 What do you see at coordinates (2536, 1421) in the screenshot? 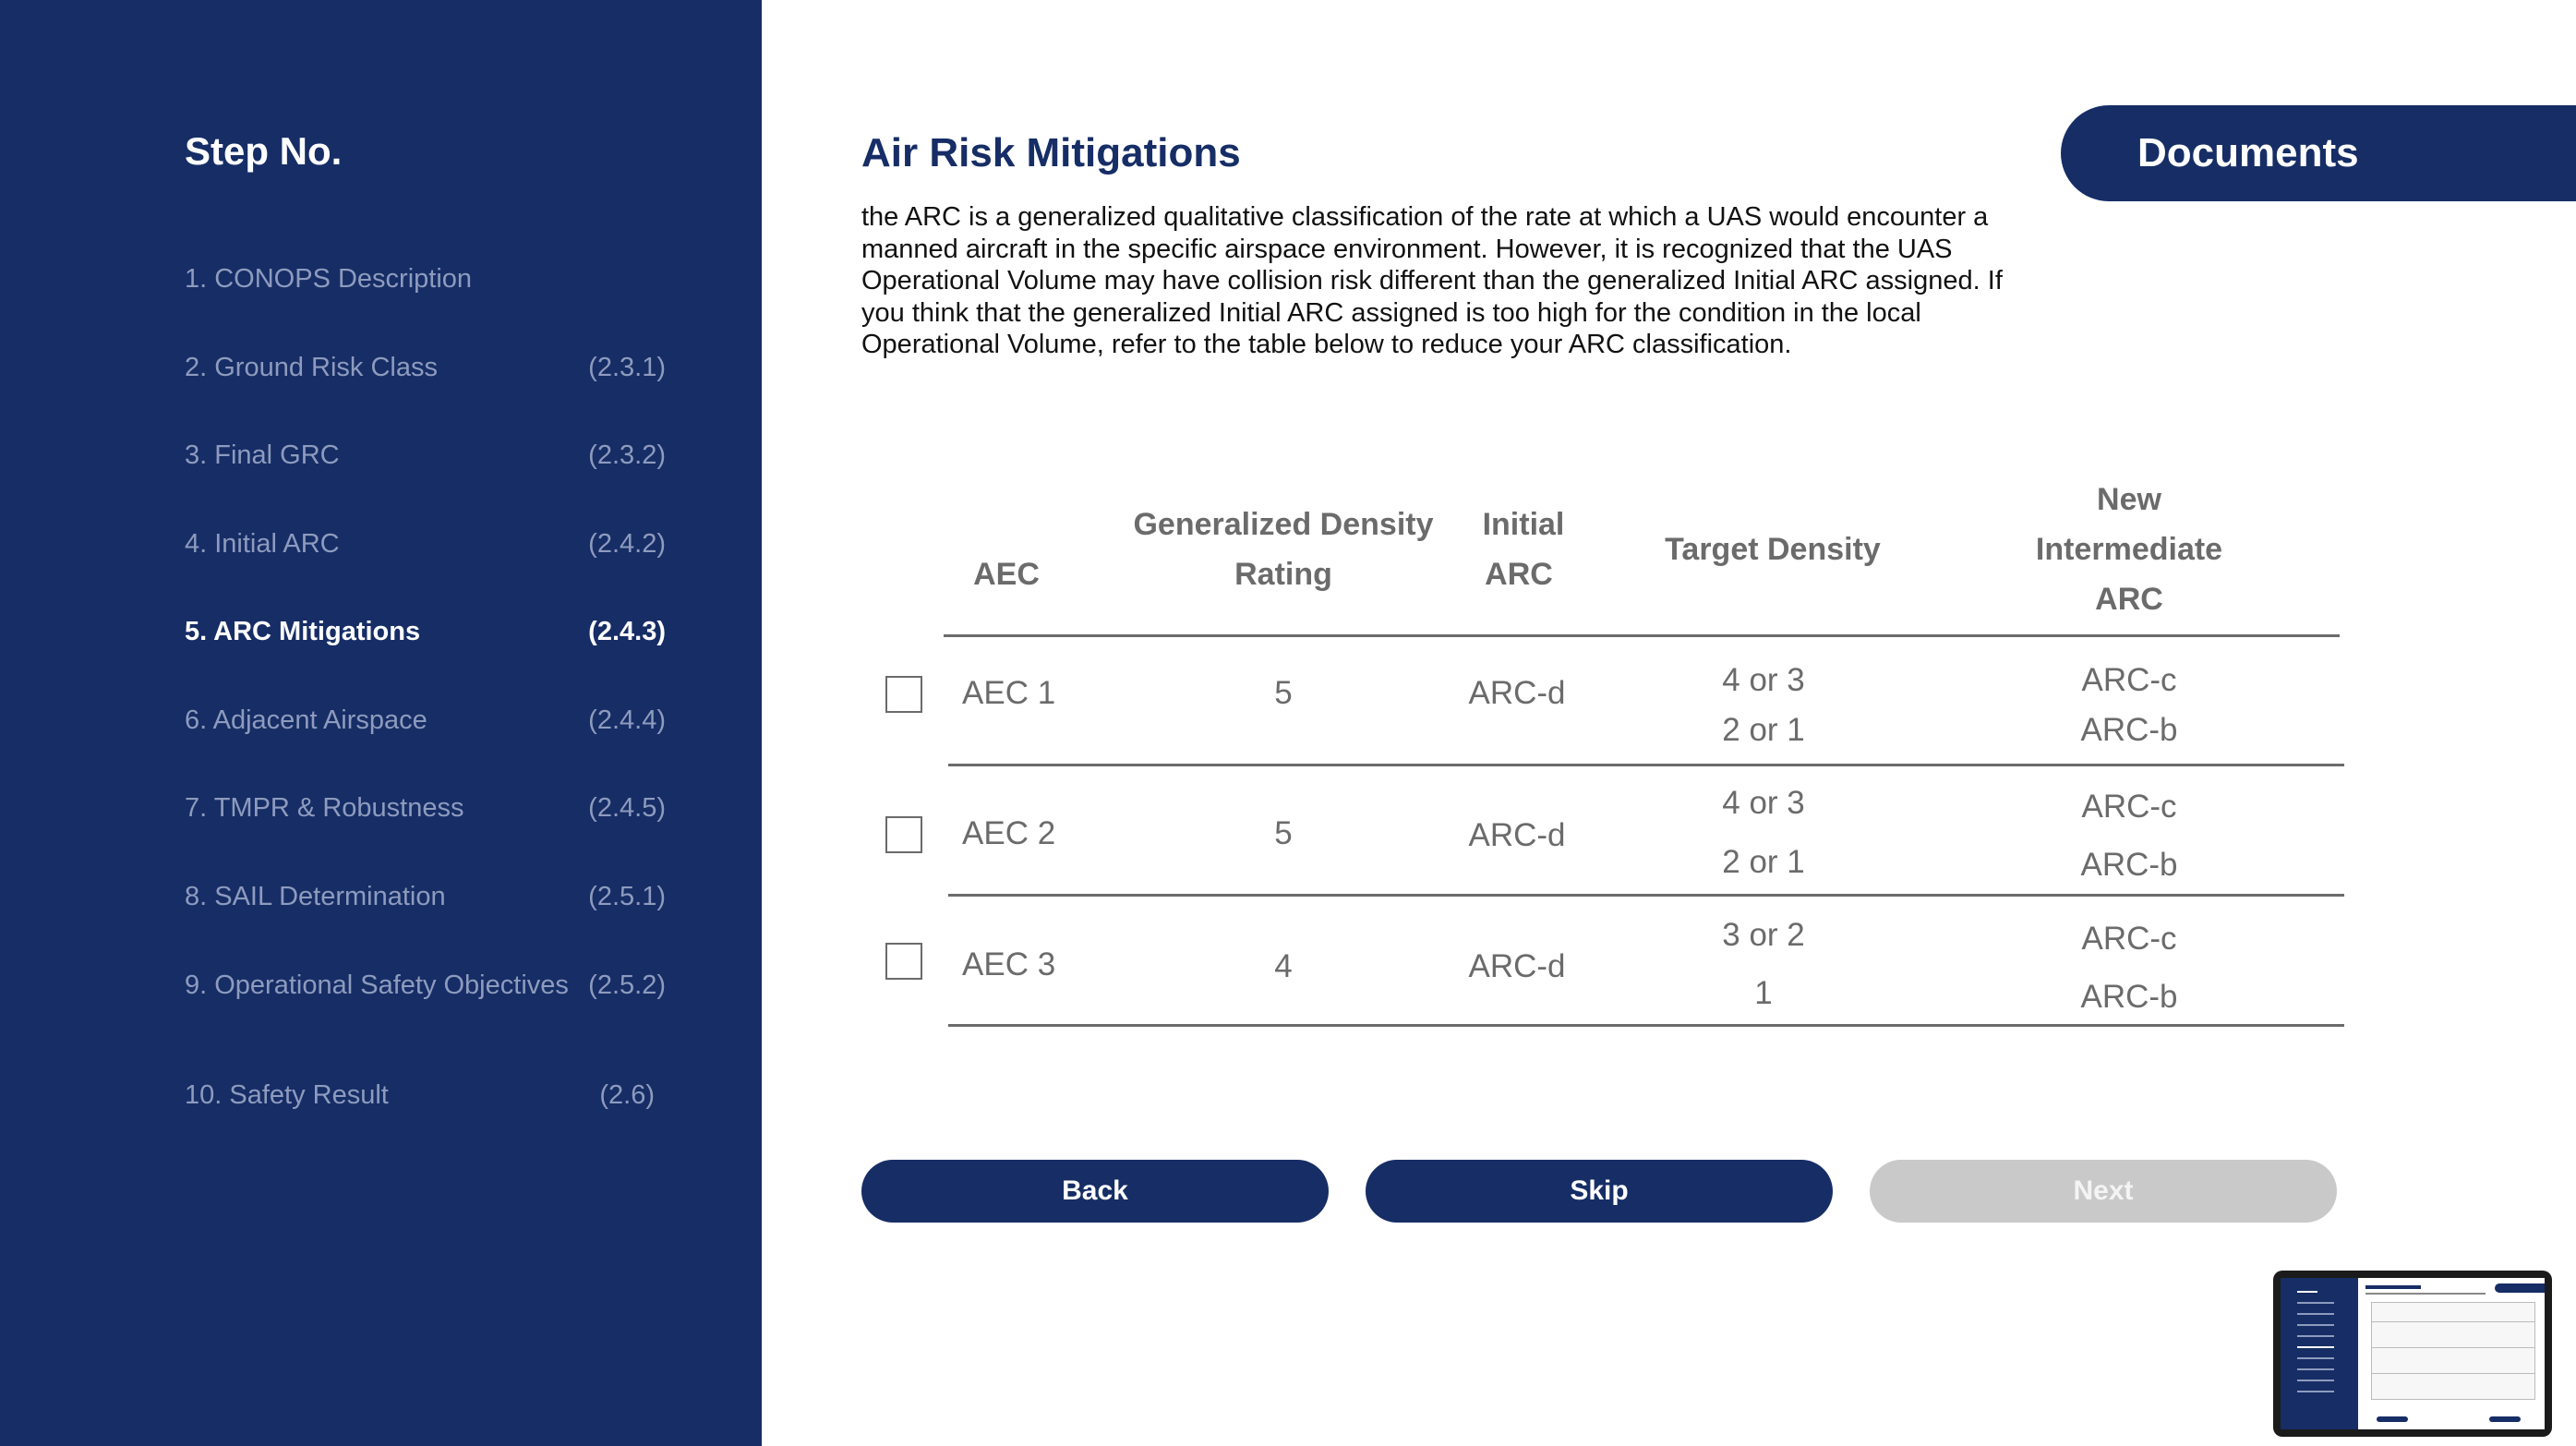
I see `close-icon: ×` at bounding box center [2536, 1421].